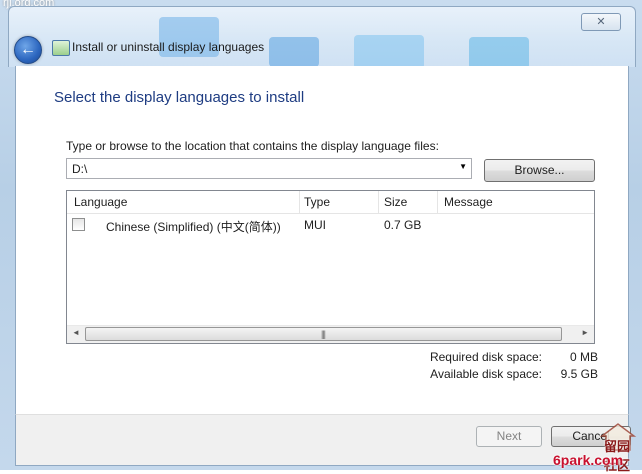 This screenshot has width=642, height=474. Describe the element at coordinates (579, 374) in the screenshot. I see `available-space-value: 9.5 GB` at that location.